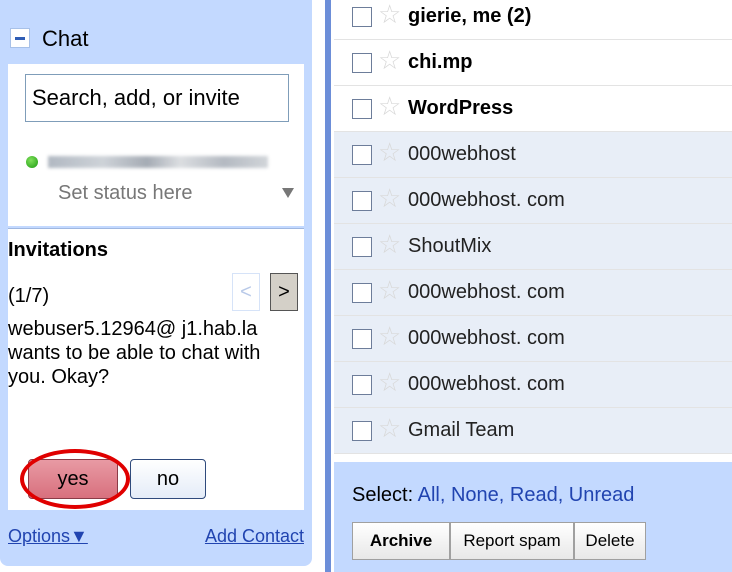 This screenshot has height=572, width=732. Describe the element at coordinates (157, 98) in the screenshot. I see `search-input` at that location.